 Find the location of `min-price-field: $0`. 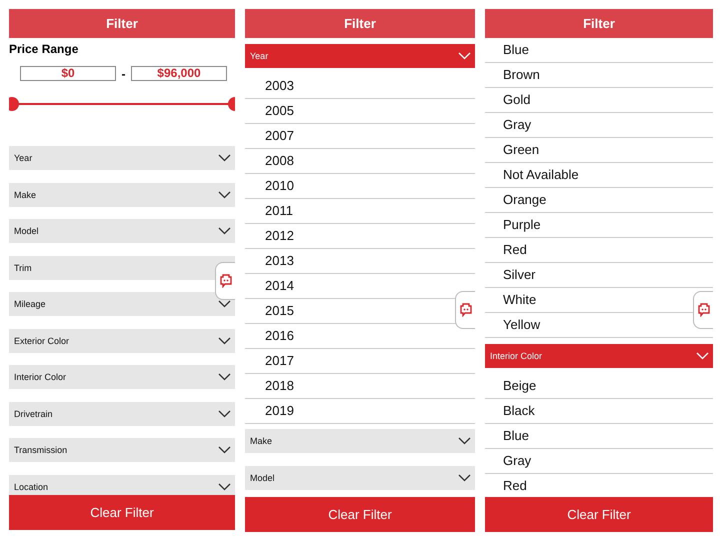

min-price-field: $0 is located at coordinates (68, 73).